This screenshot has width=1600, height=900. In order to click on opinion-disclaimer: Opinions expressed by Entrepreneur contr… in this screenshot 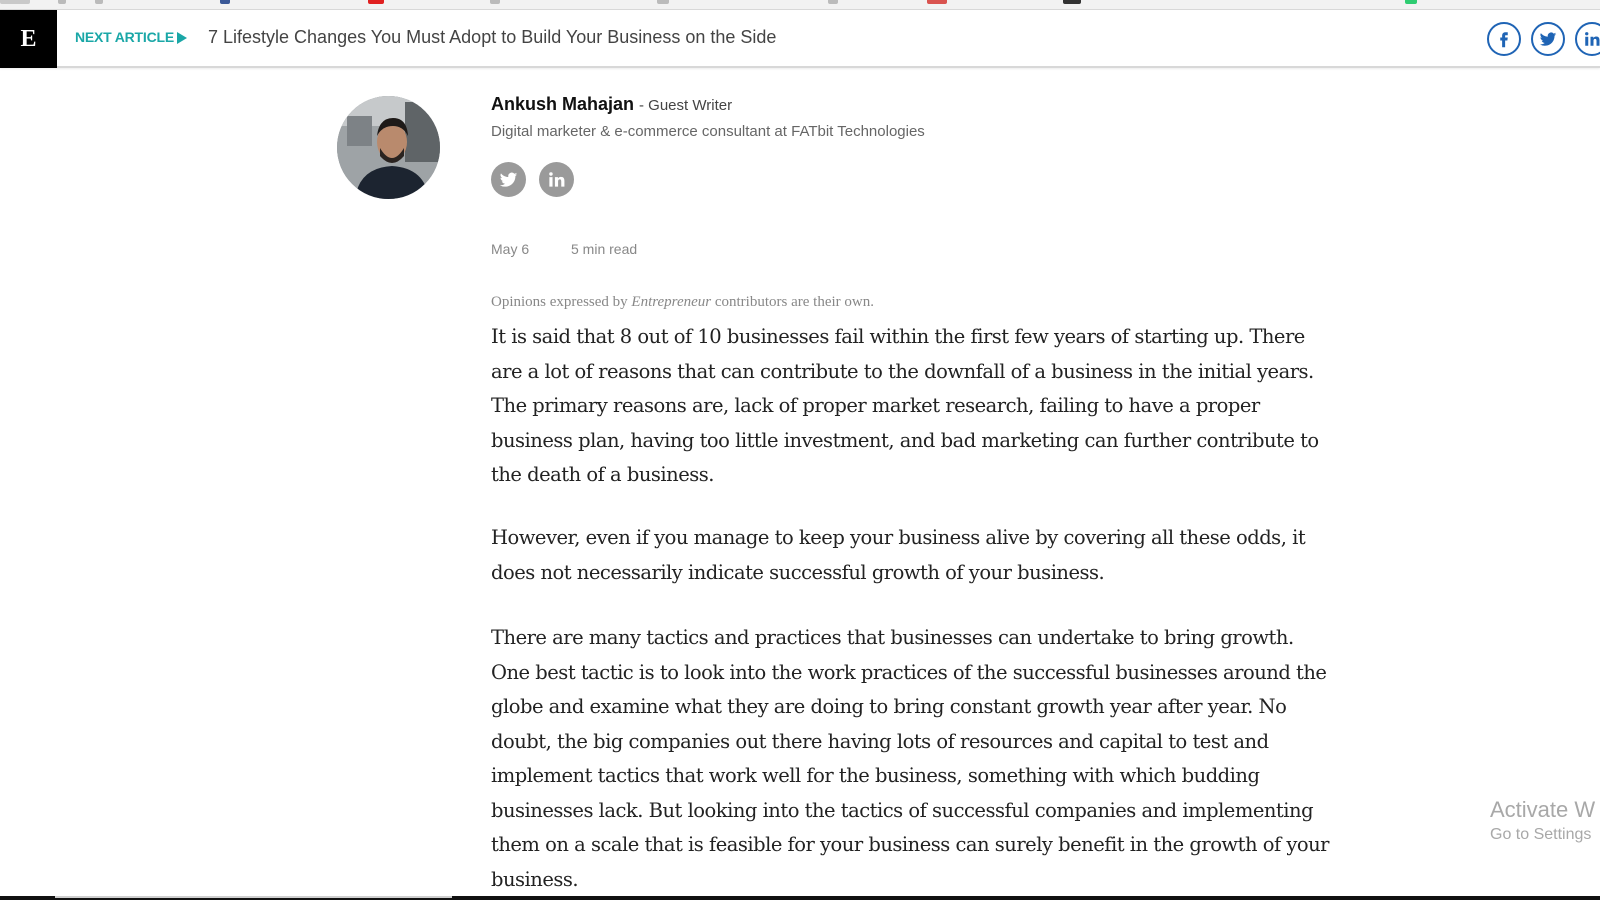, I will do `click(682, 302)`.